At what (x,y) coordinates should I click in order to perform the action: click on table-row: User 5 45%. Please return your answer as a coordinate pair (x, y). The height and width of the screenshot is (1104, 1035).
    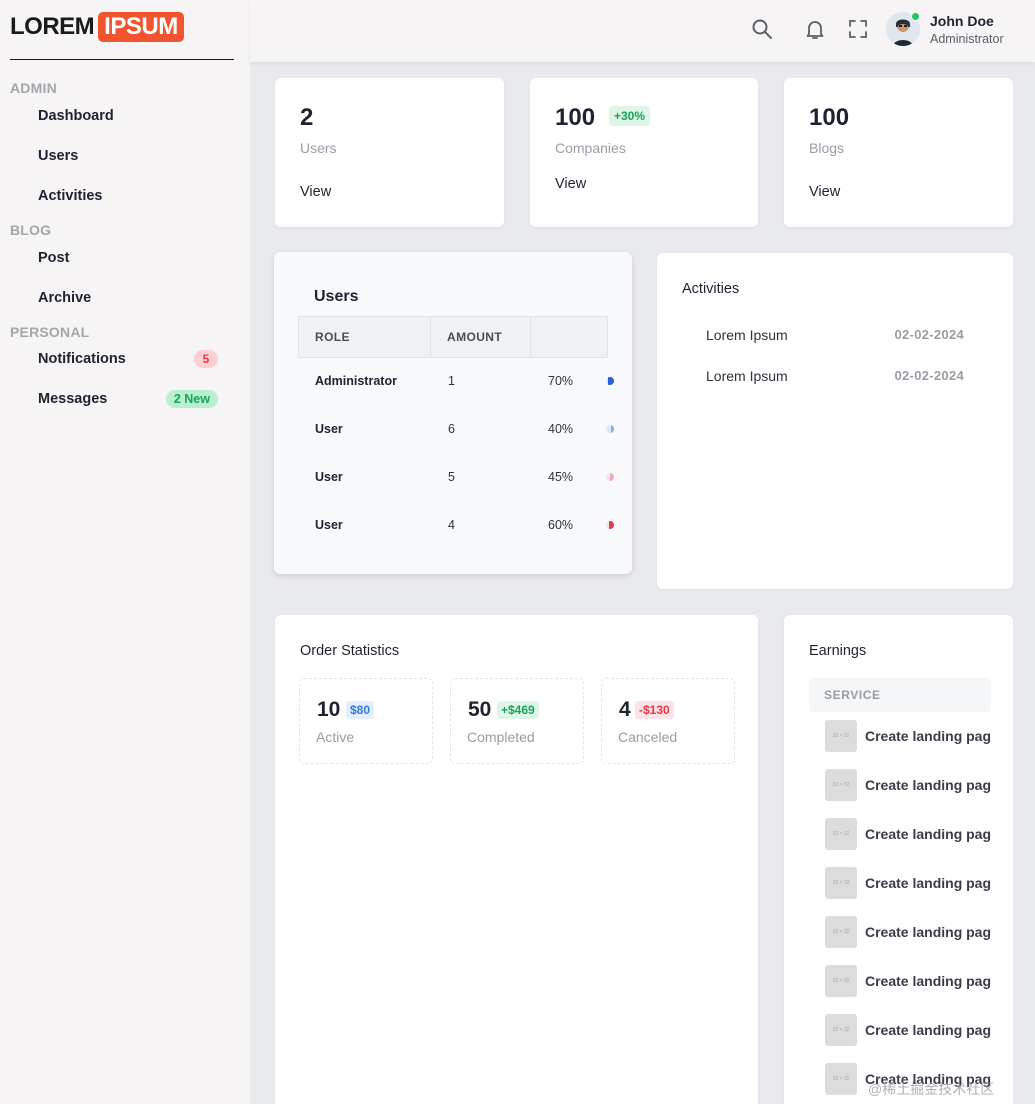
    Looking at the image, I should click on (456, 477).